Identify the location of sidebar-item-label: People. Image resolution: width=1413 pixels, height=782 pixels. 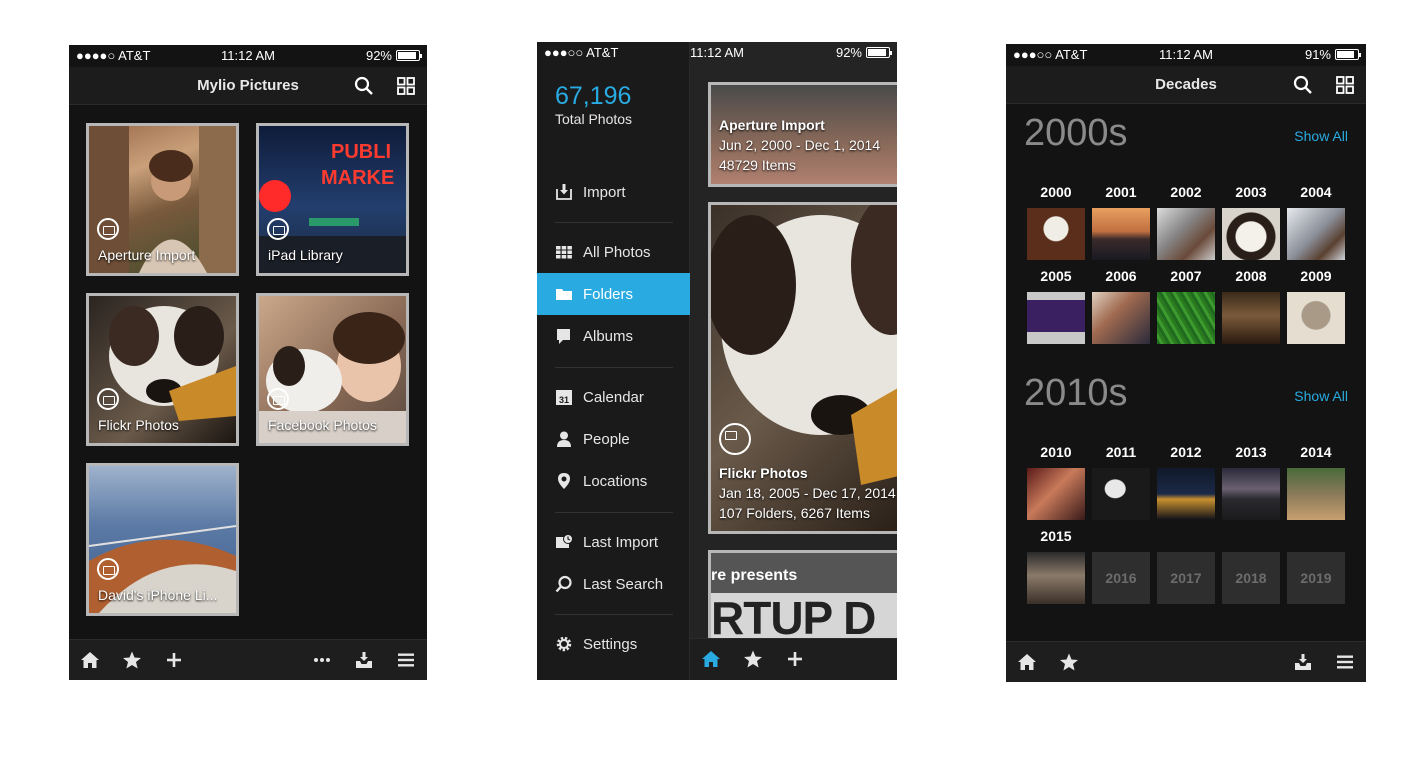
(606, 439).